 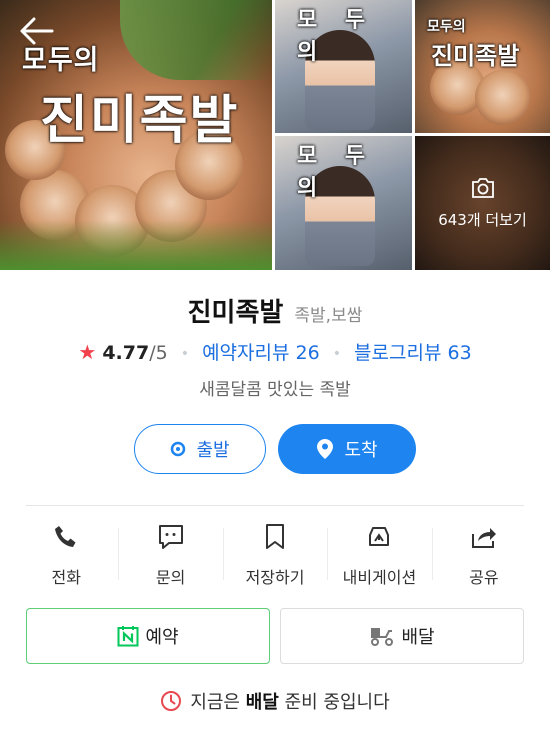 What do you see at coordinates (170, 556) in the screenshot?
I see `inquiry-button: 문의` at bounding box center [170, 556].